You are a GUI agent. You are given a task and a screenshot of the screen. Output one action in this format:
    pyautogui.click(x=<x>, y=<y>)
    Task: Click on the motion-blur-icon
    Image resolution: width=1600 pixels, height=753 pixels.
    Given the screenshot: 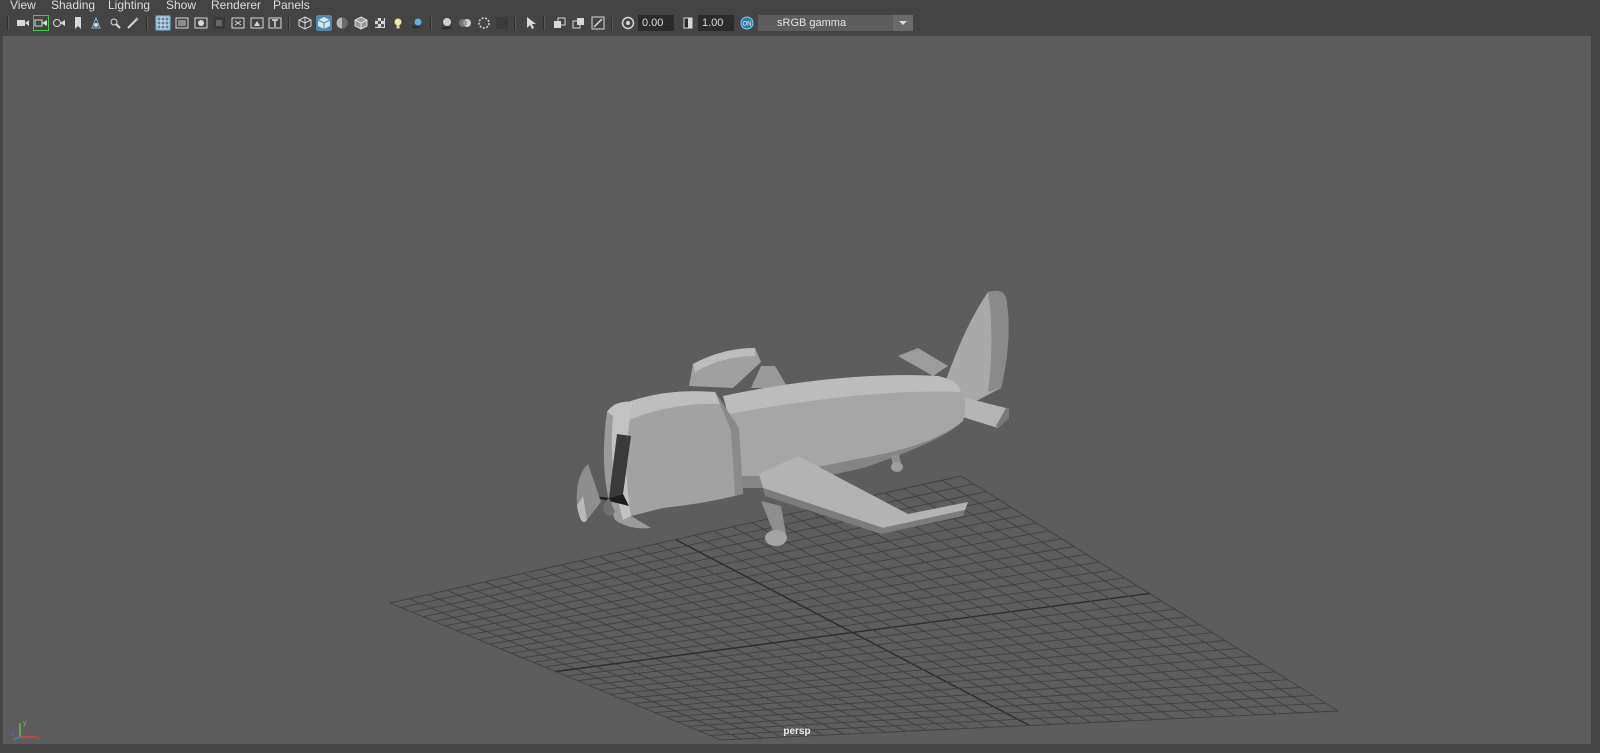 What is the action you would take?
    pyautogui.click(x=465, y=23)
    